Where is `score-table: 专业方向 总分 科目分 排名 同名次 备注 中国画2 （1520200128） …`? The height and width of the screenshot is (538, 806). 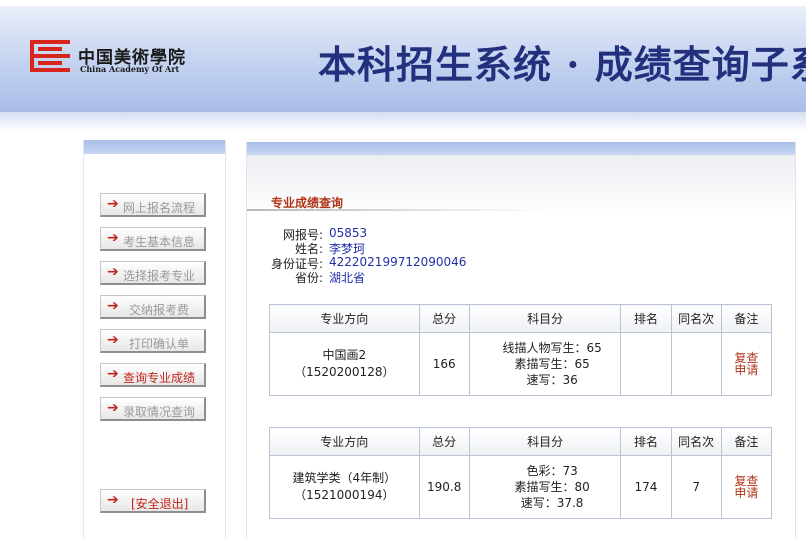
score-table: 专业方向 总分 科目分 排名 同名次 备注 中国画2 （1520200128） … is located at coordinates (521, 350).